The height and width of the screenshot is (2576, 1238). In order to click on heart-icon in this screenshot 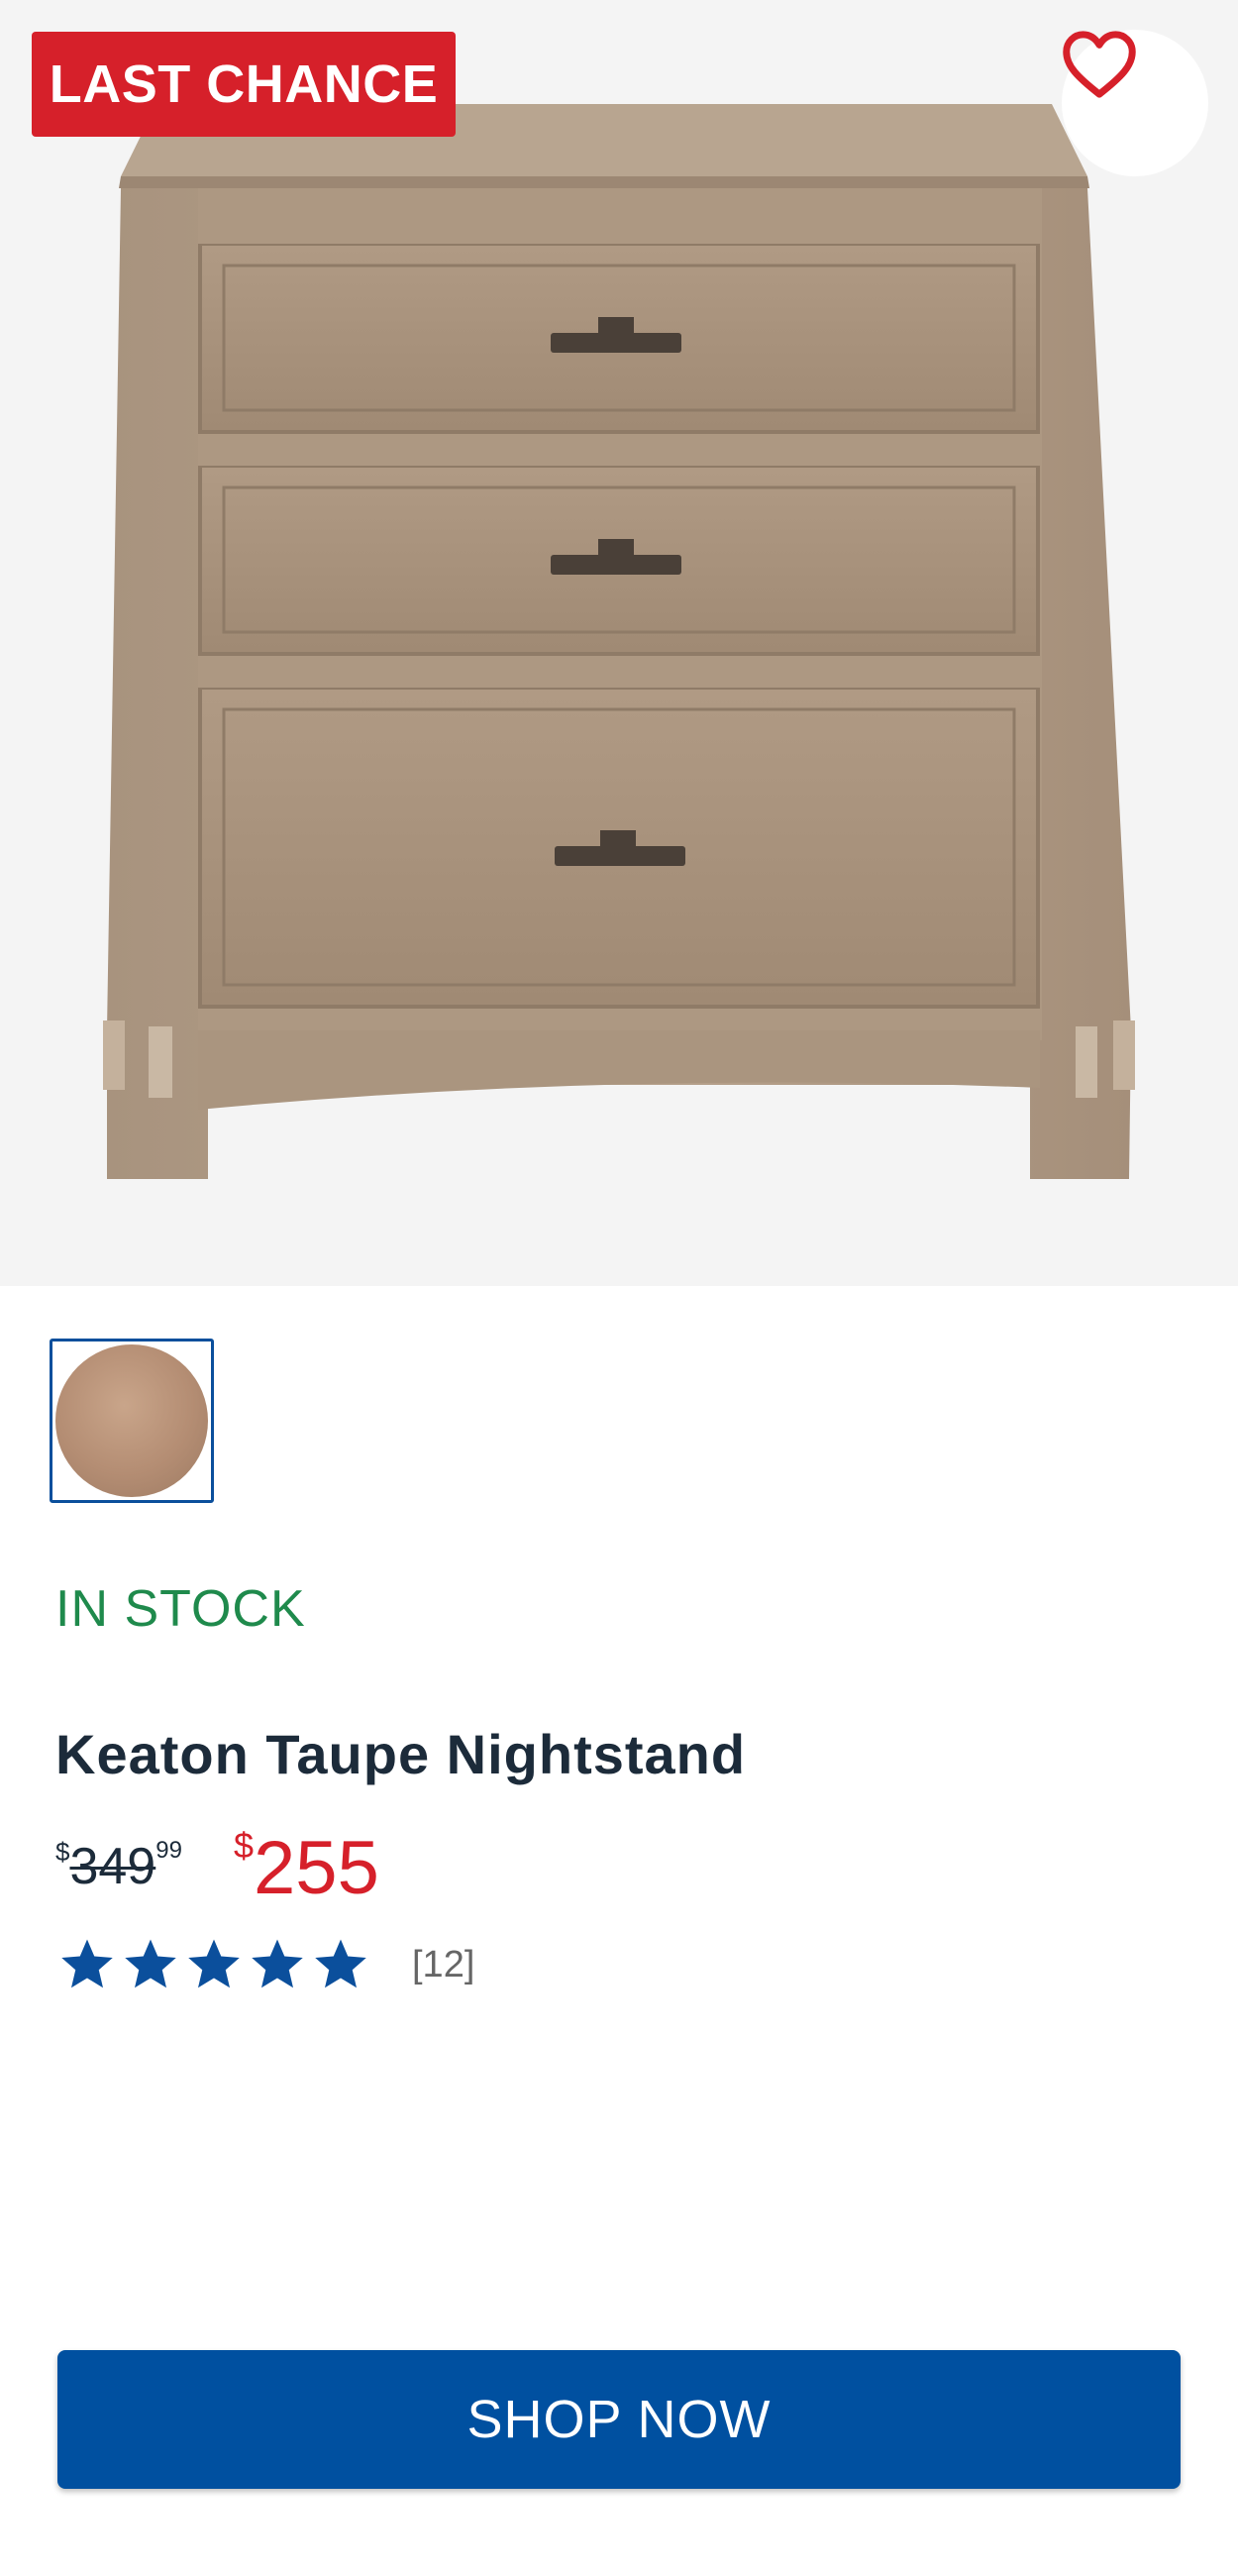, I will do `click(1099, 64)`.